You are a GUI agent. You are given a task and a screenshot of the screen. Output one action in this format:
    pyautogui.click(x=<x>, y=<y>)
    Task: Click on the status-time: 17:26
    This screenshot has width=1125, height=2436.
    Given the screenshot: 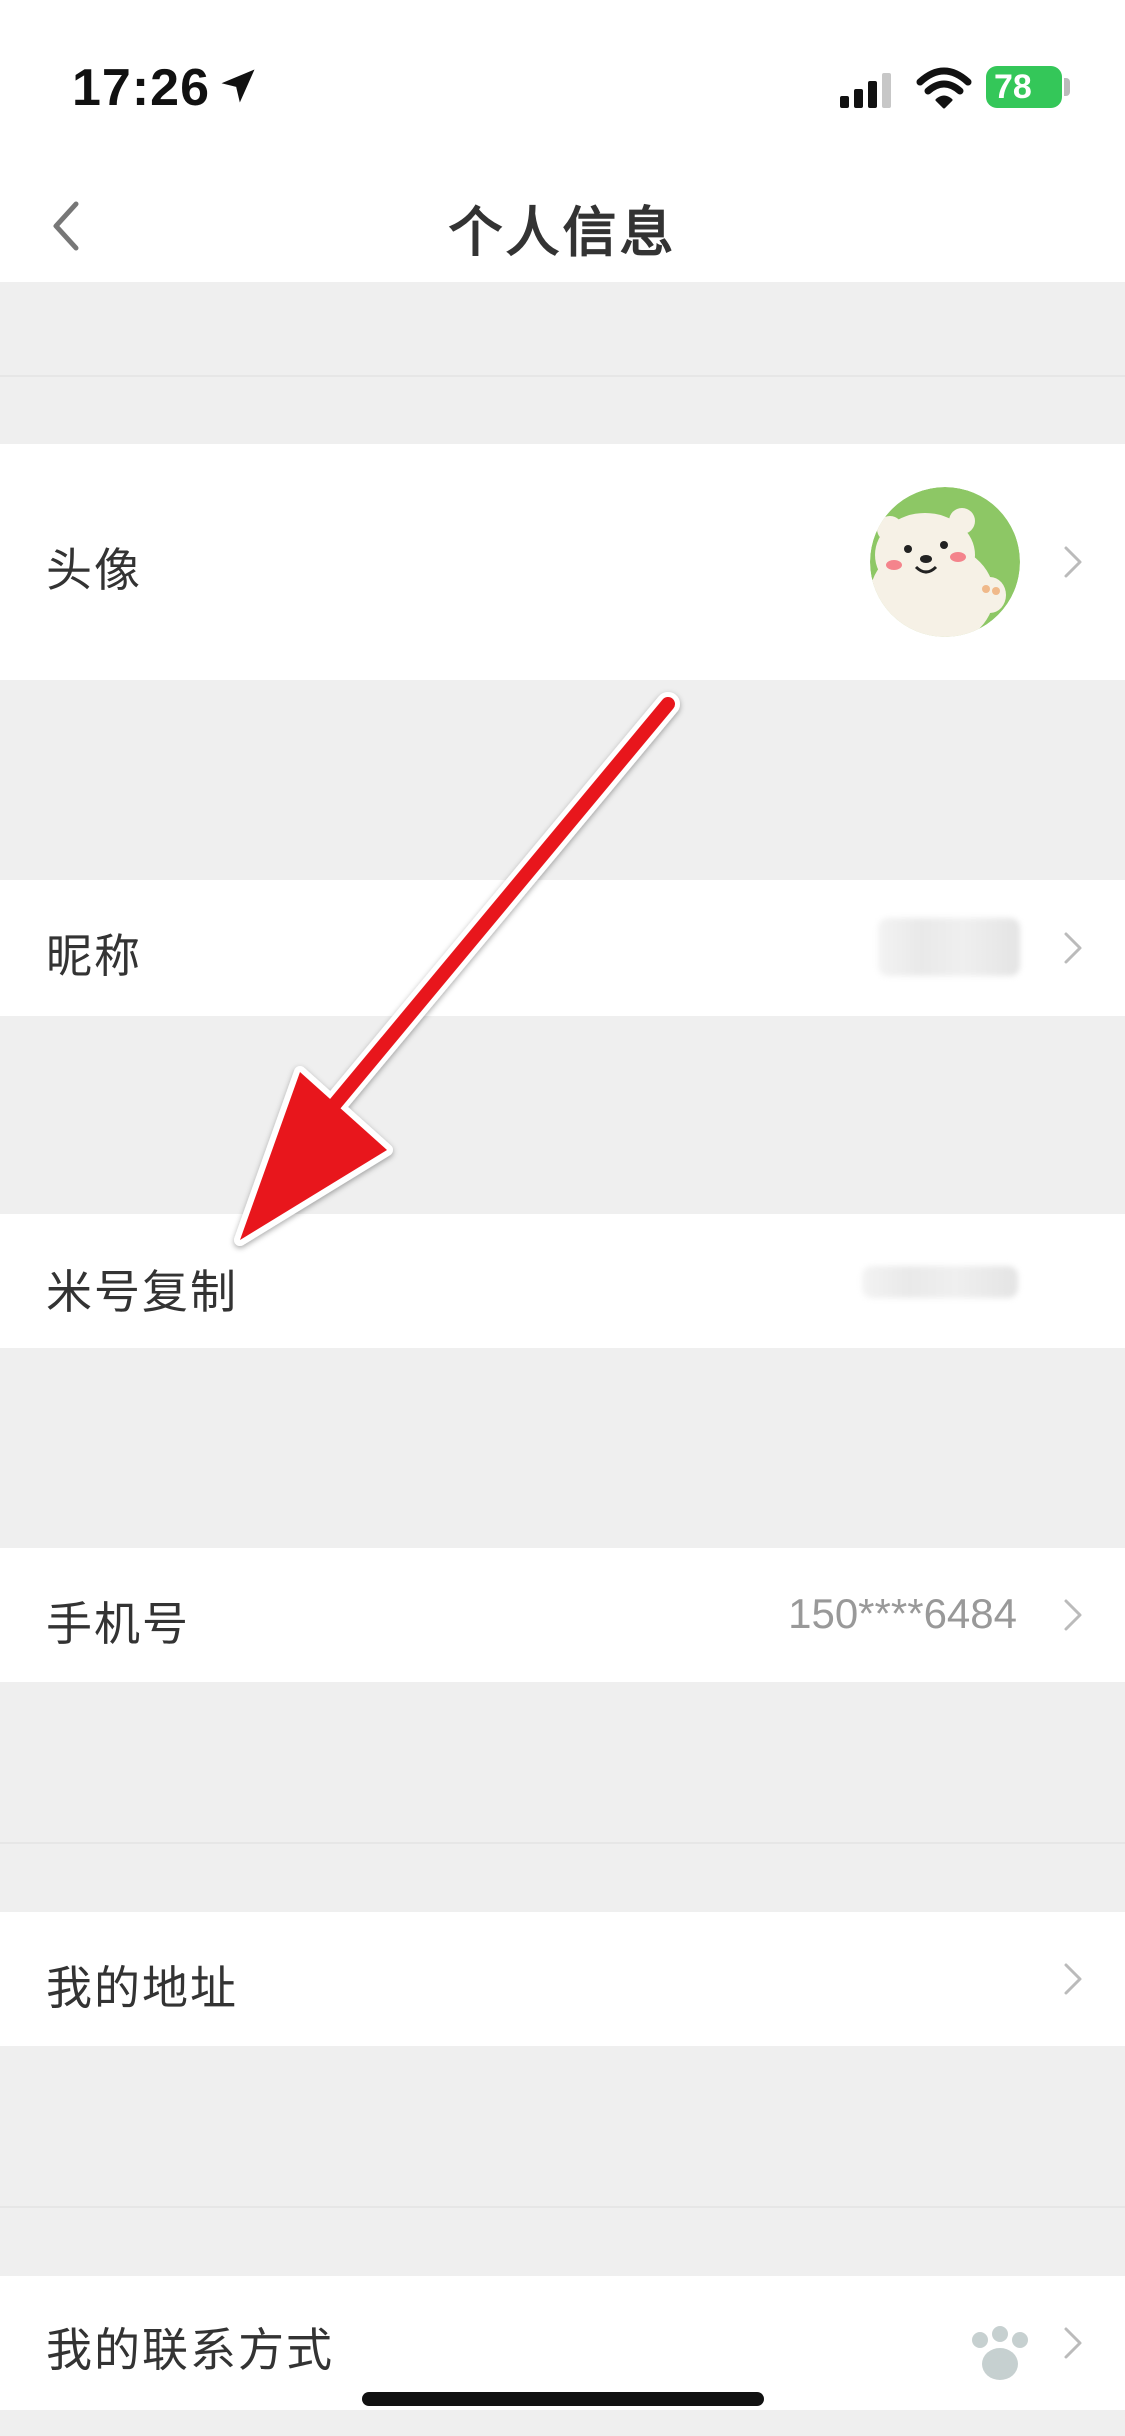 What is the action you would take?
    pyautogui.click(x=141, y=88)
    